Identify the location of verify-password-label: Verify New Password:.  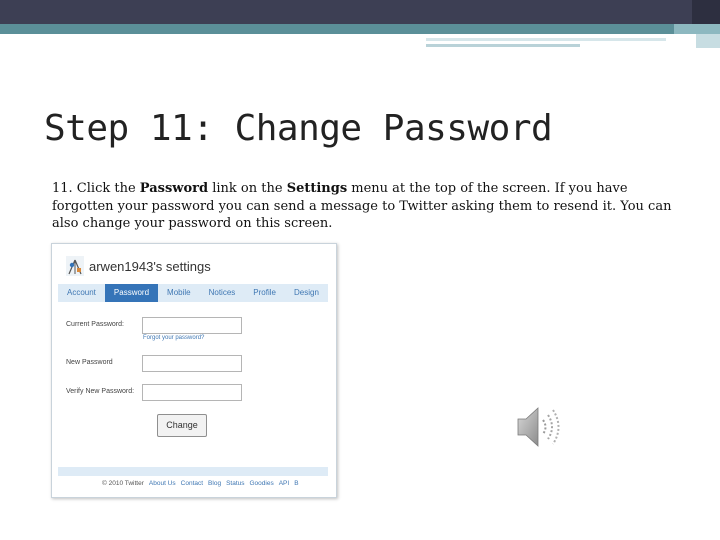
(100, 391).